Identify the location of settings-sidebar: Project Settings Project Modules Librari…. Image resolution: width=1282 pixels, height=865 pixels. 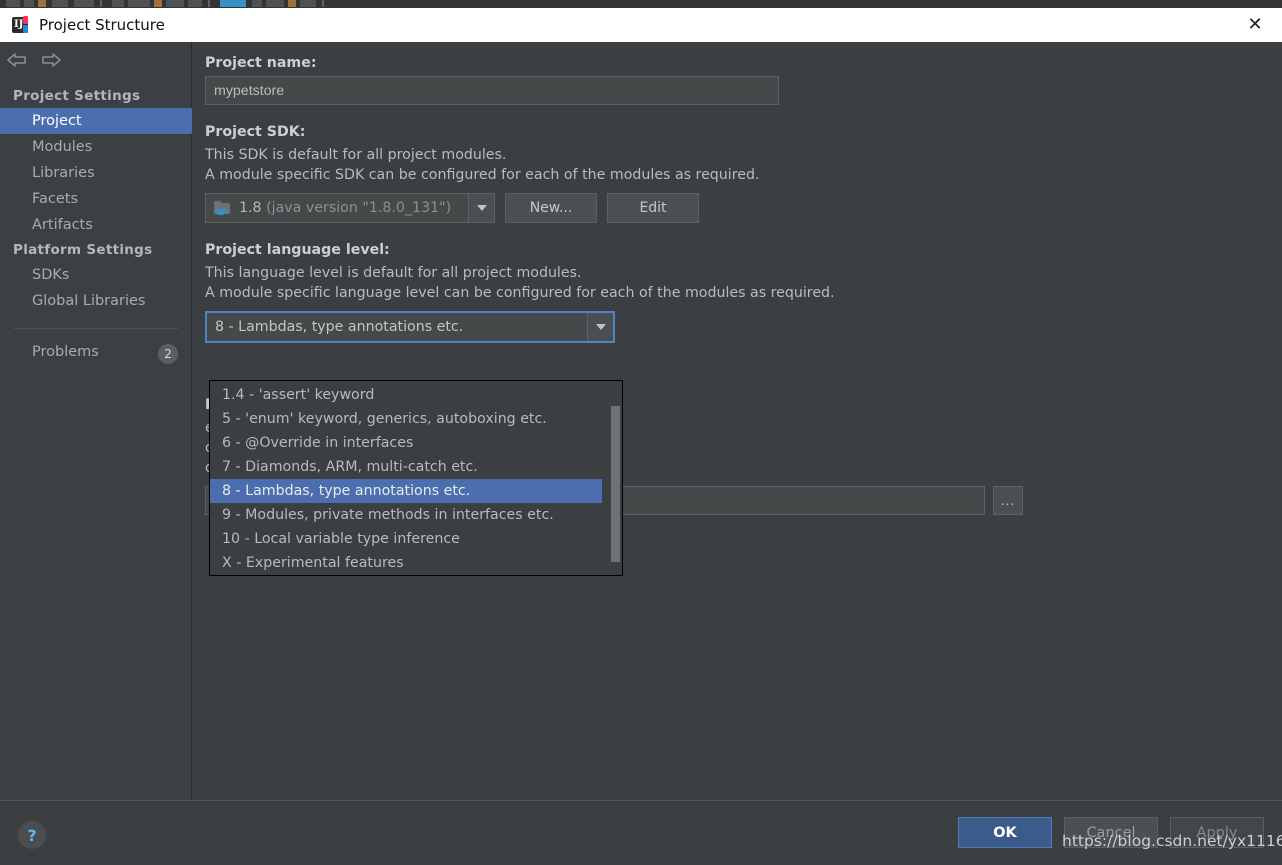
(96, 421).